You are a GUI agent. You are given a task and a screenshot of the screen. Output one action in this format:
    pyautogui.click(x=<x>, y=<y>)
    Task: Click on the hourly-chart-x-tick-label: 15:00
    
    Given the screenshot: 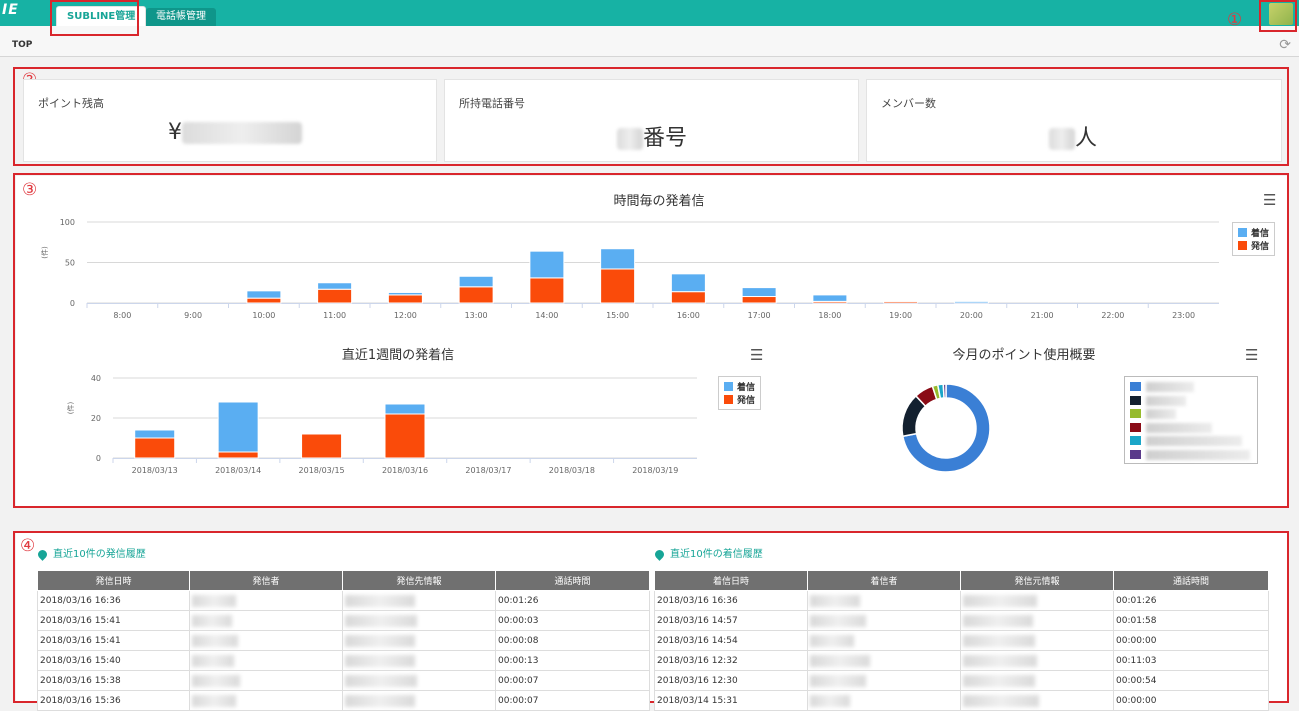 What is the action you would take?
    pyautogui.click(x=617, y=315)
    